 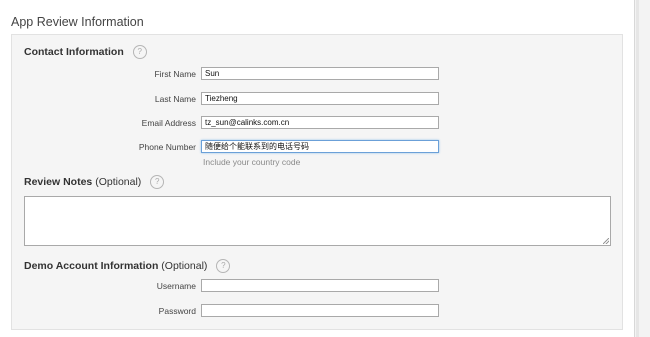 What do you see at coordinates (168, 123) in the screenshot?
I see `email-label: Email Address` at bounding box center [168, 123].